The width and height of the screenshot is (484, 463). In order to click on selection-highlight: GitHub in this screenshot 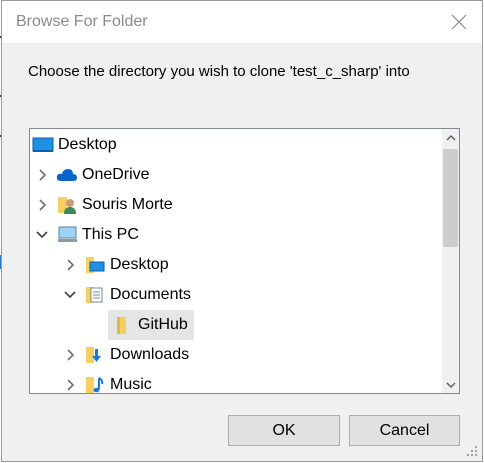, I will do `click(151, 325)`.